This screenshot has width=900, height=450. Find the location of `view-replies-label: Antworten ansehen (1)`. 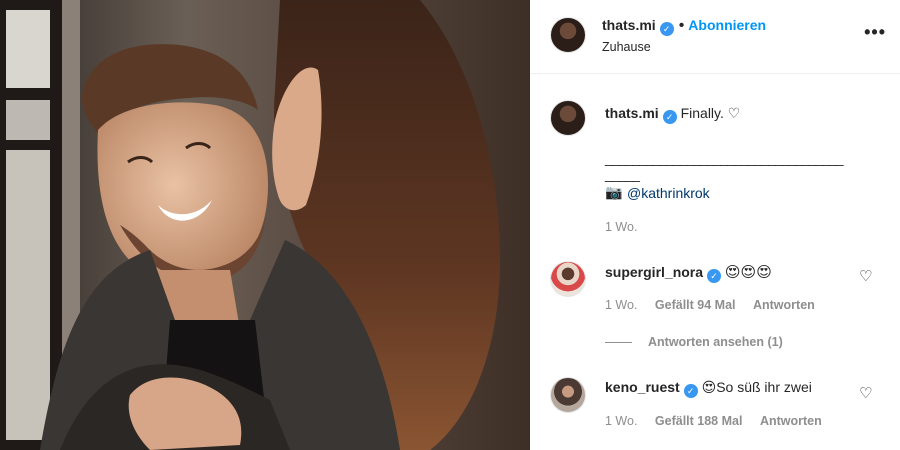

view-replies-label: Antworten ansehen (1) is located at coordinates (715, 342).